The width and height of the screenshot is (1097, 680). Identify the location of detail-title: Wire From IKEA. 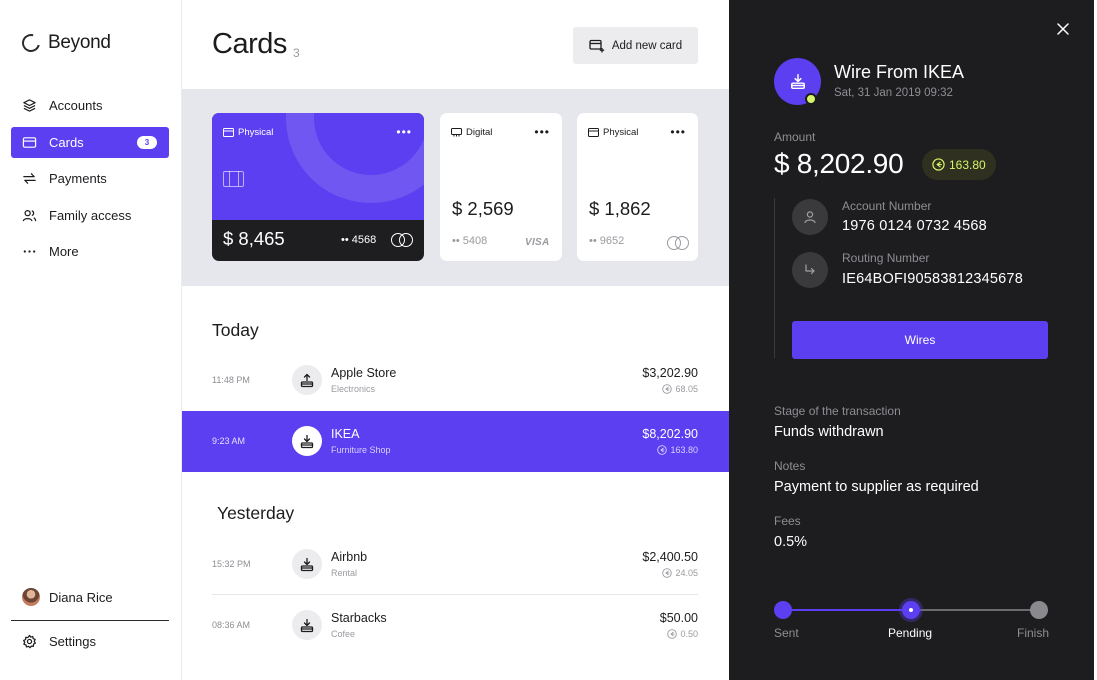
(899, 72).